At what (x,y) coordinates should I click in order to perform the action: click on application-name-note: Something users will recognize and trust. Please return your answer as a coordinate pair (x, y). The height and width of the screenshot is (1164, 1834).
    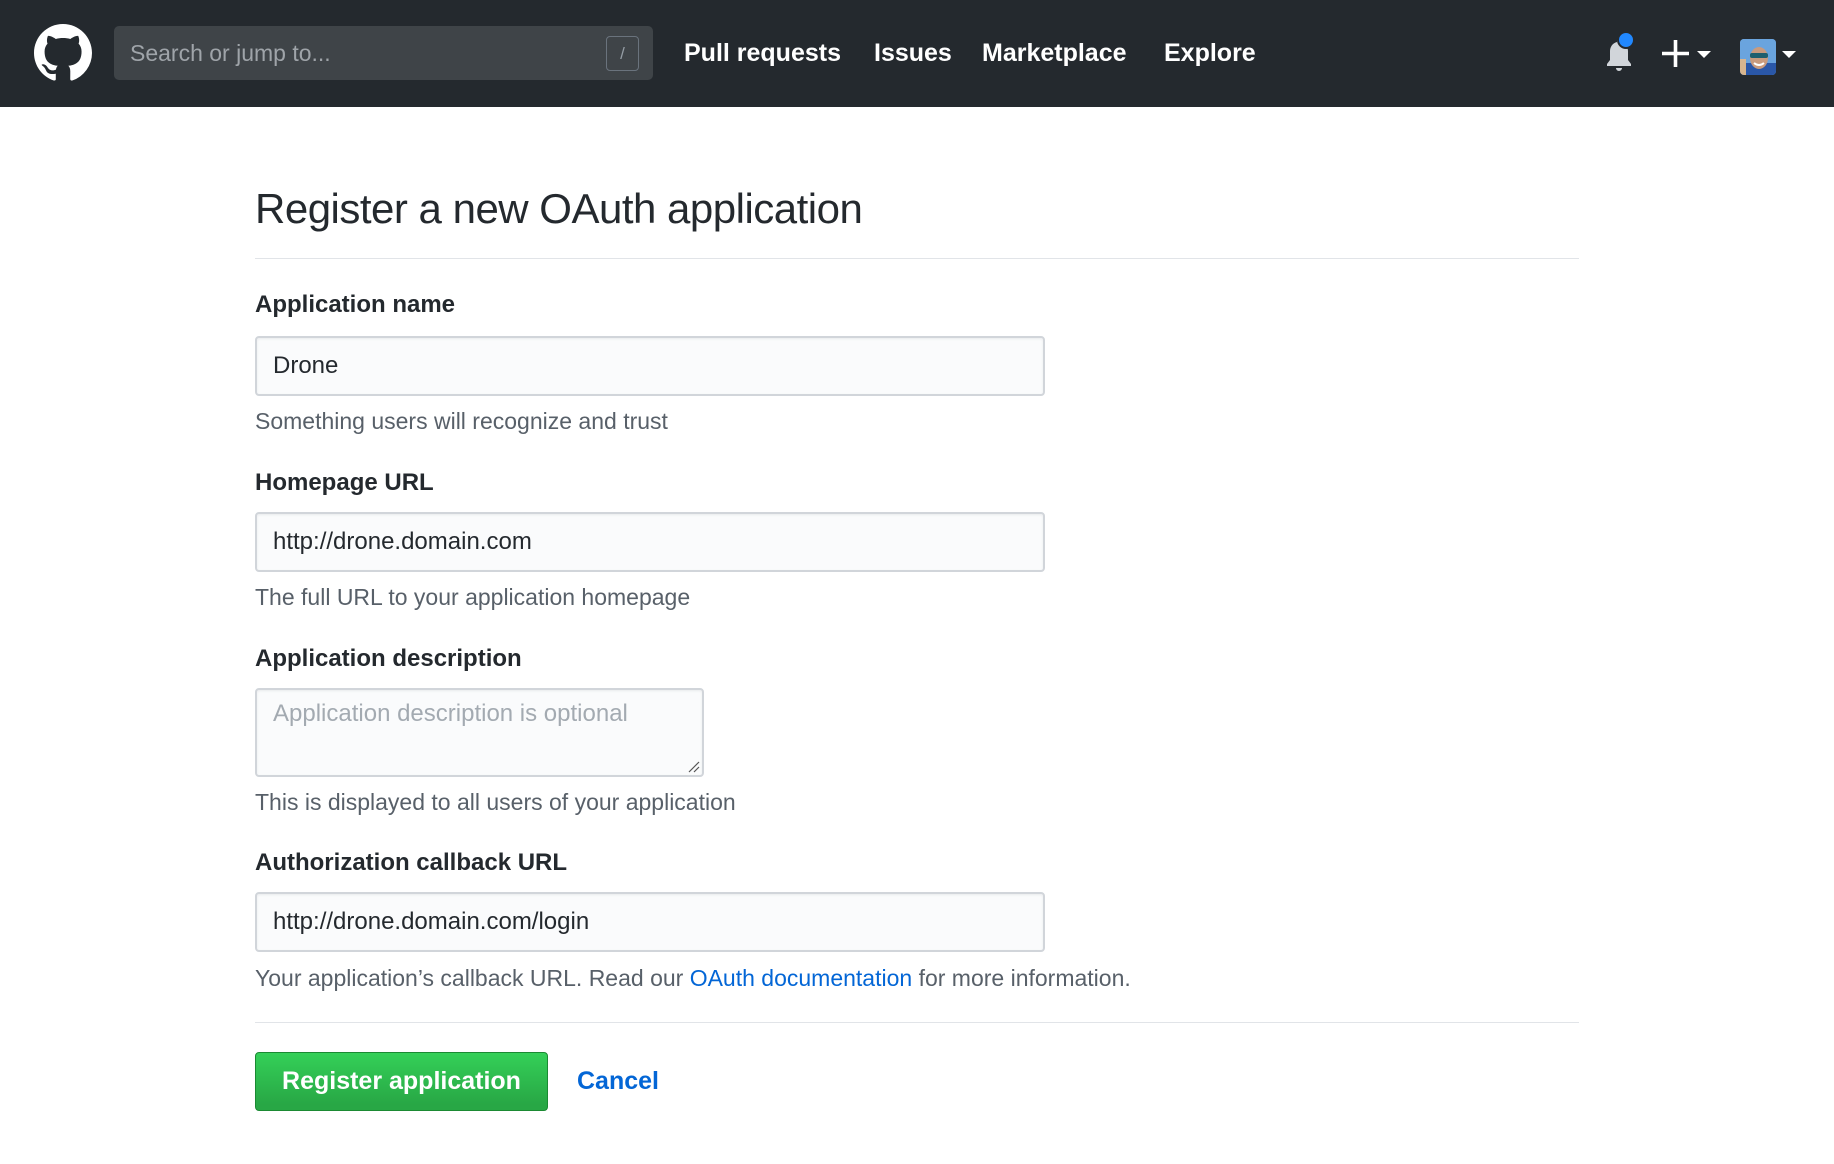
    Looking at the image, I should click on (461, 421).